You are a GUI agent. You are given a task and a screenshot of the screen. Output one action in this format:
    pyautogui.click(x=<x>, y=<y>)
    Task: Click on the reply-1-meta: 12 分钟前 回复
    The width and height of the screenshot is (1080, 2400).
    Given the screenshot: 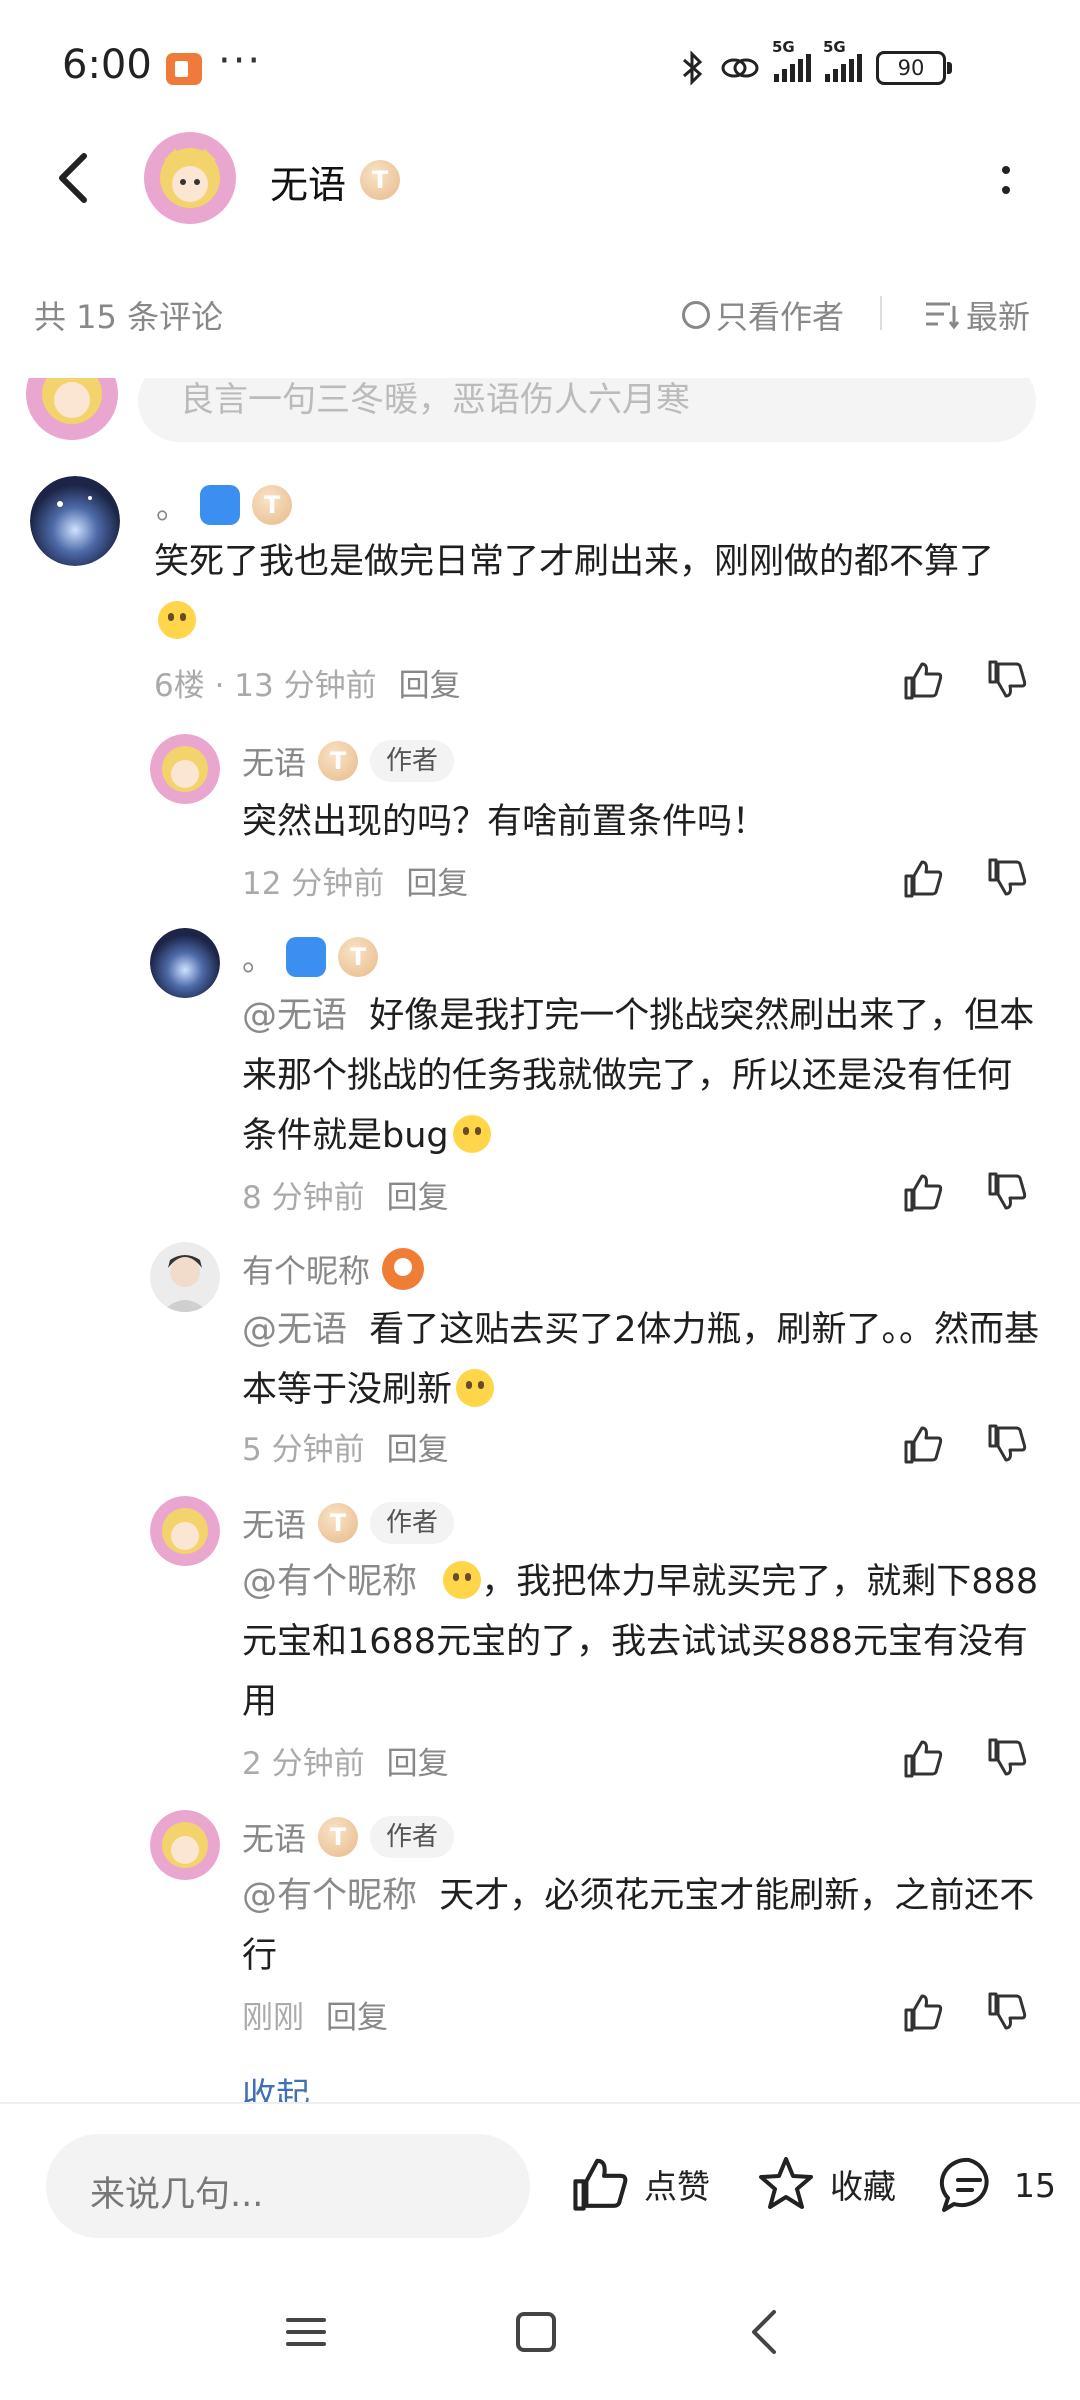 What is the action you would take?
    pyautogui.click(x=355, y=880)
    